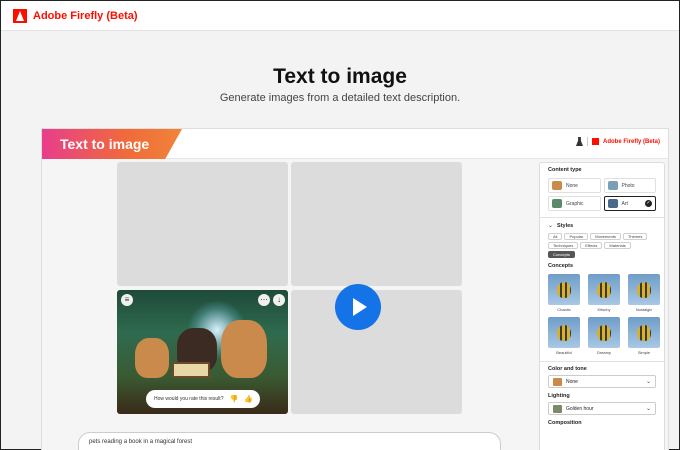 Image resolution: width=680 pixels, height=450 pixels. What do you see at coordinates (612, 203) in the screenshot?
I see `art-thumbnail-icon` at bounding box center [612, 203].